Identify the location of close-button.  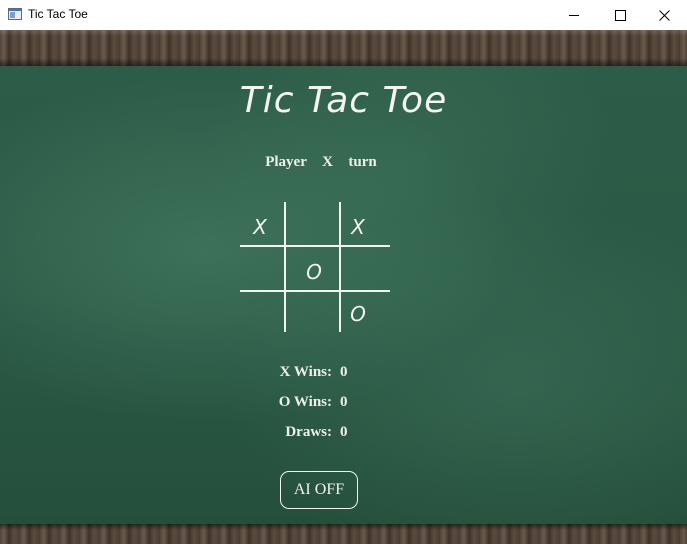
(664, 15).